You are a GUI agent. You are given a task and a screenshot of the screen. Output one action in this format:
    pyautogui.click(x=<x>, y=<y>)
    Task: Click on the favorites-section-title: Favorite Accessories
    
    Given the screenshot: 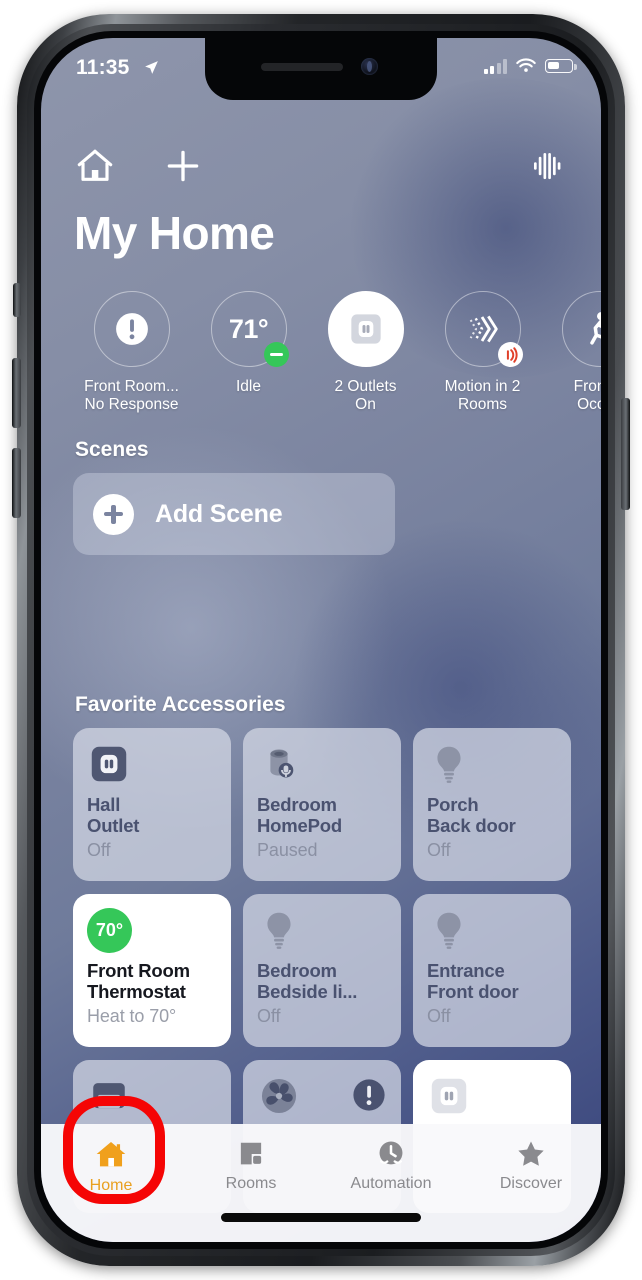 What is the action you would take?
    pyautogui.click(x=180, y=704)
    